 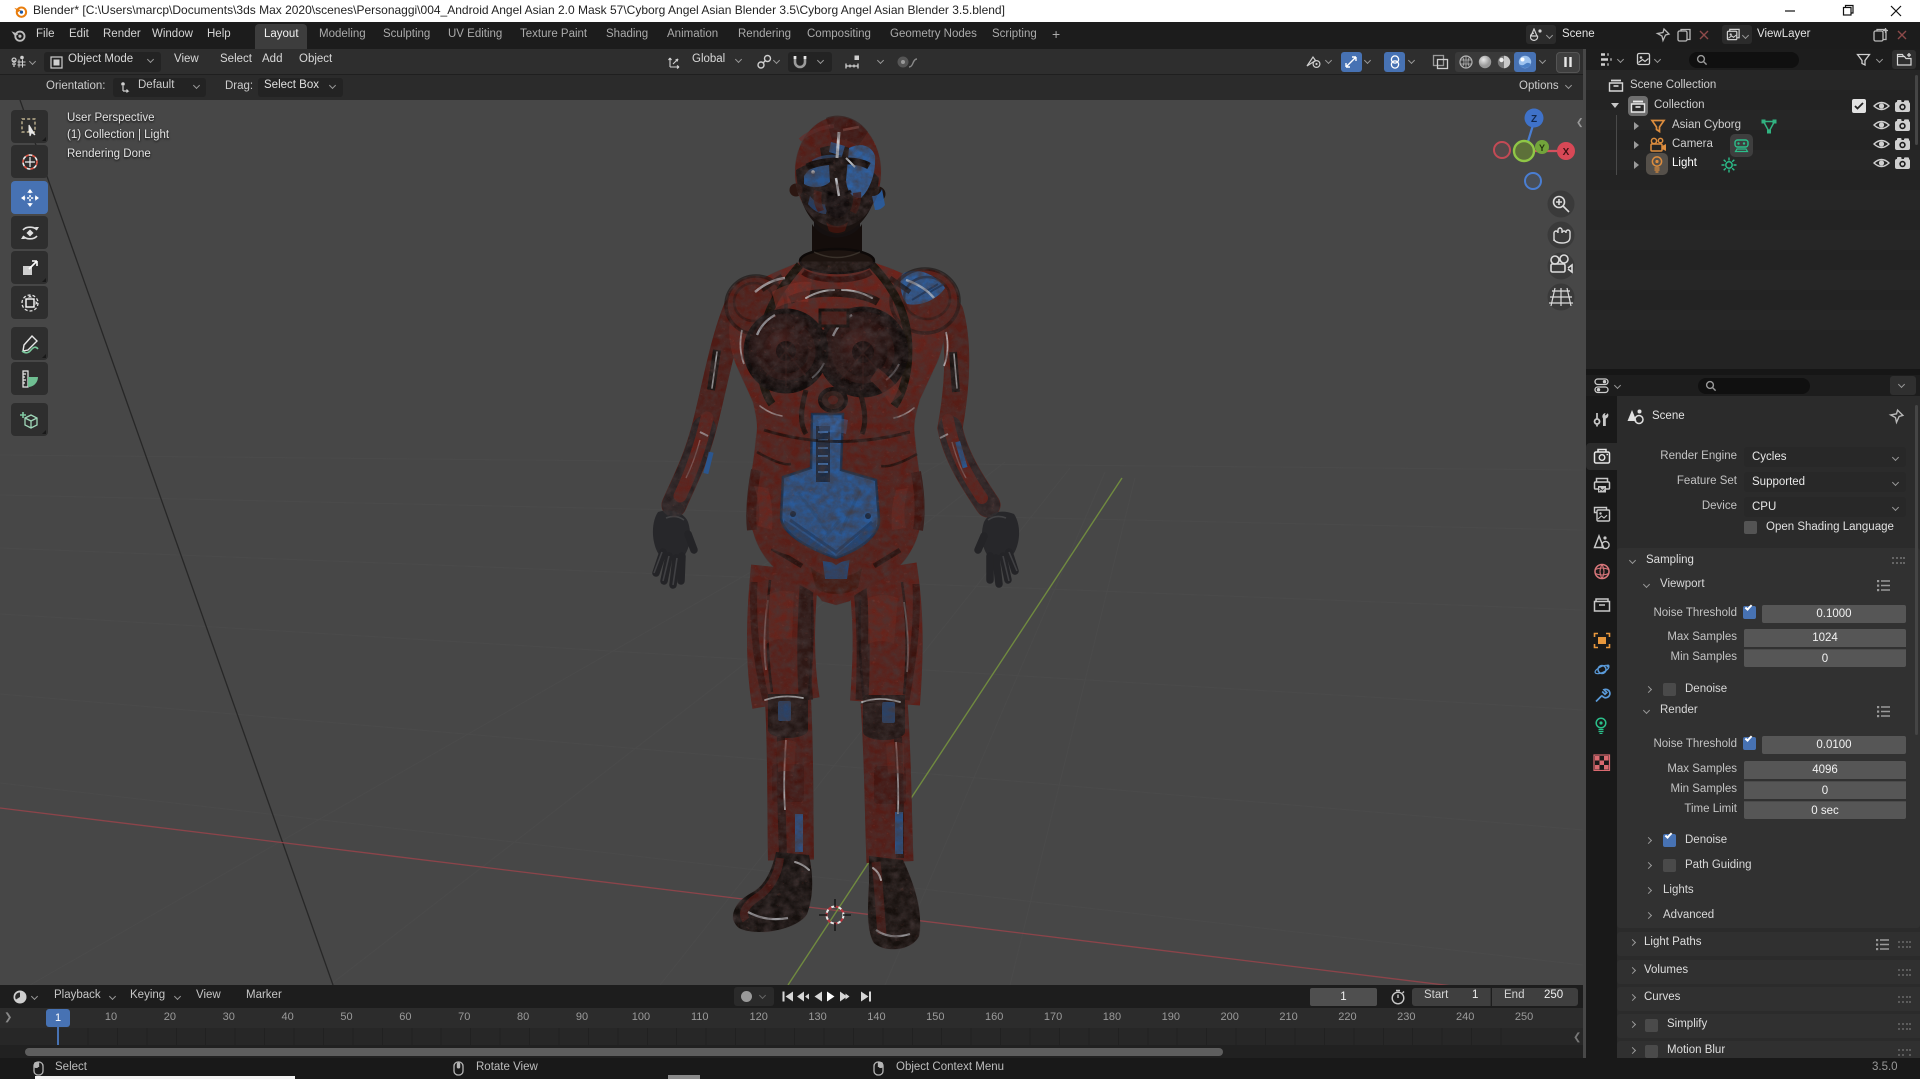 What do you see at coordinates (118, 135) in the screenshot?
I see `svg-text: (1) Collection | Light` at bounding box center [118, 135].